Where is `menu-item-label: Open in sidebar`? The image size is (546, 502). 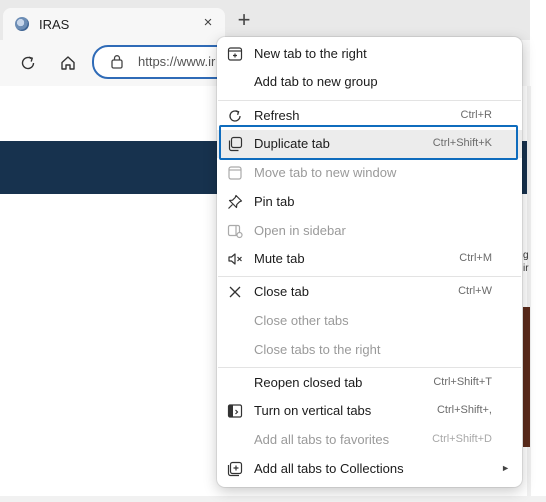 menu-item-label: Open in sidebar is located at coordinates (300, 230).